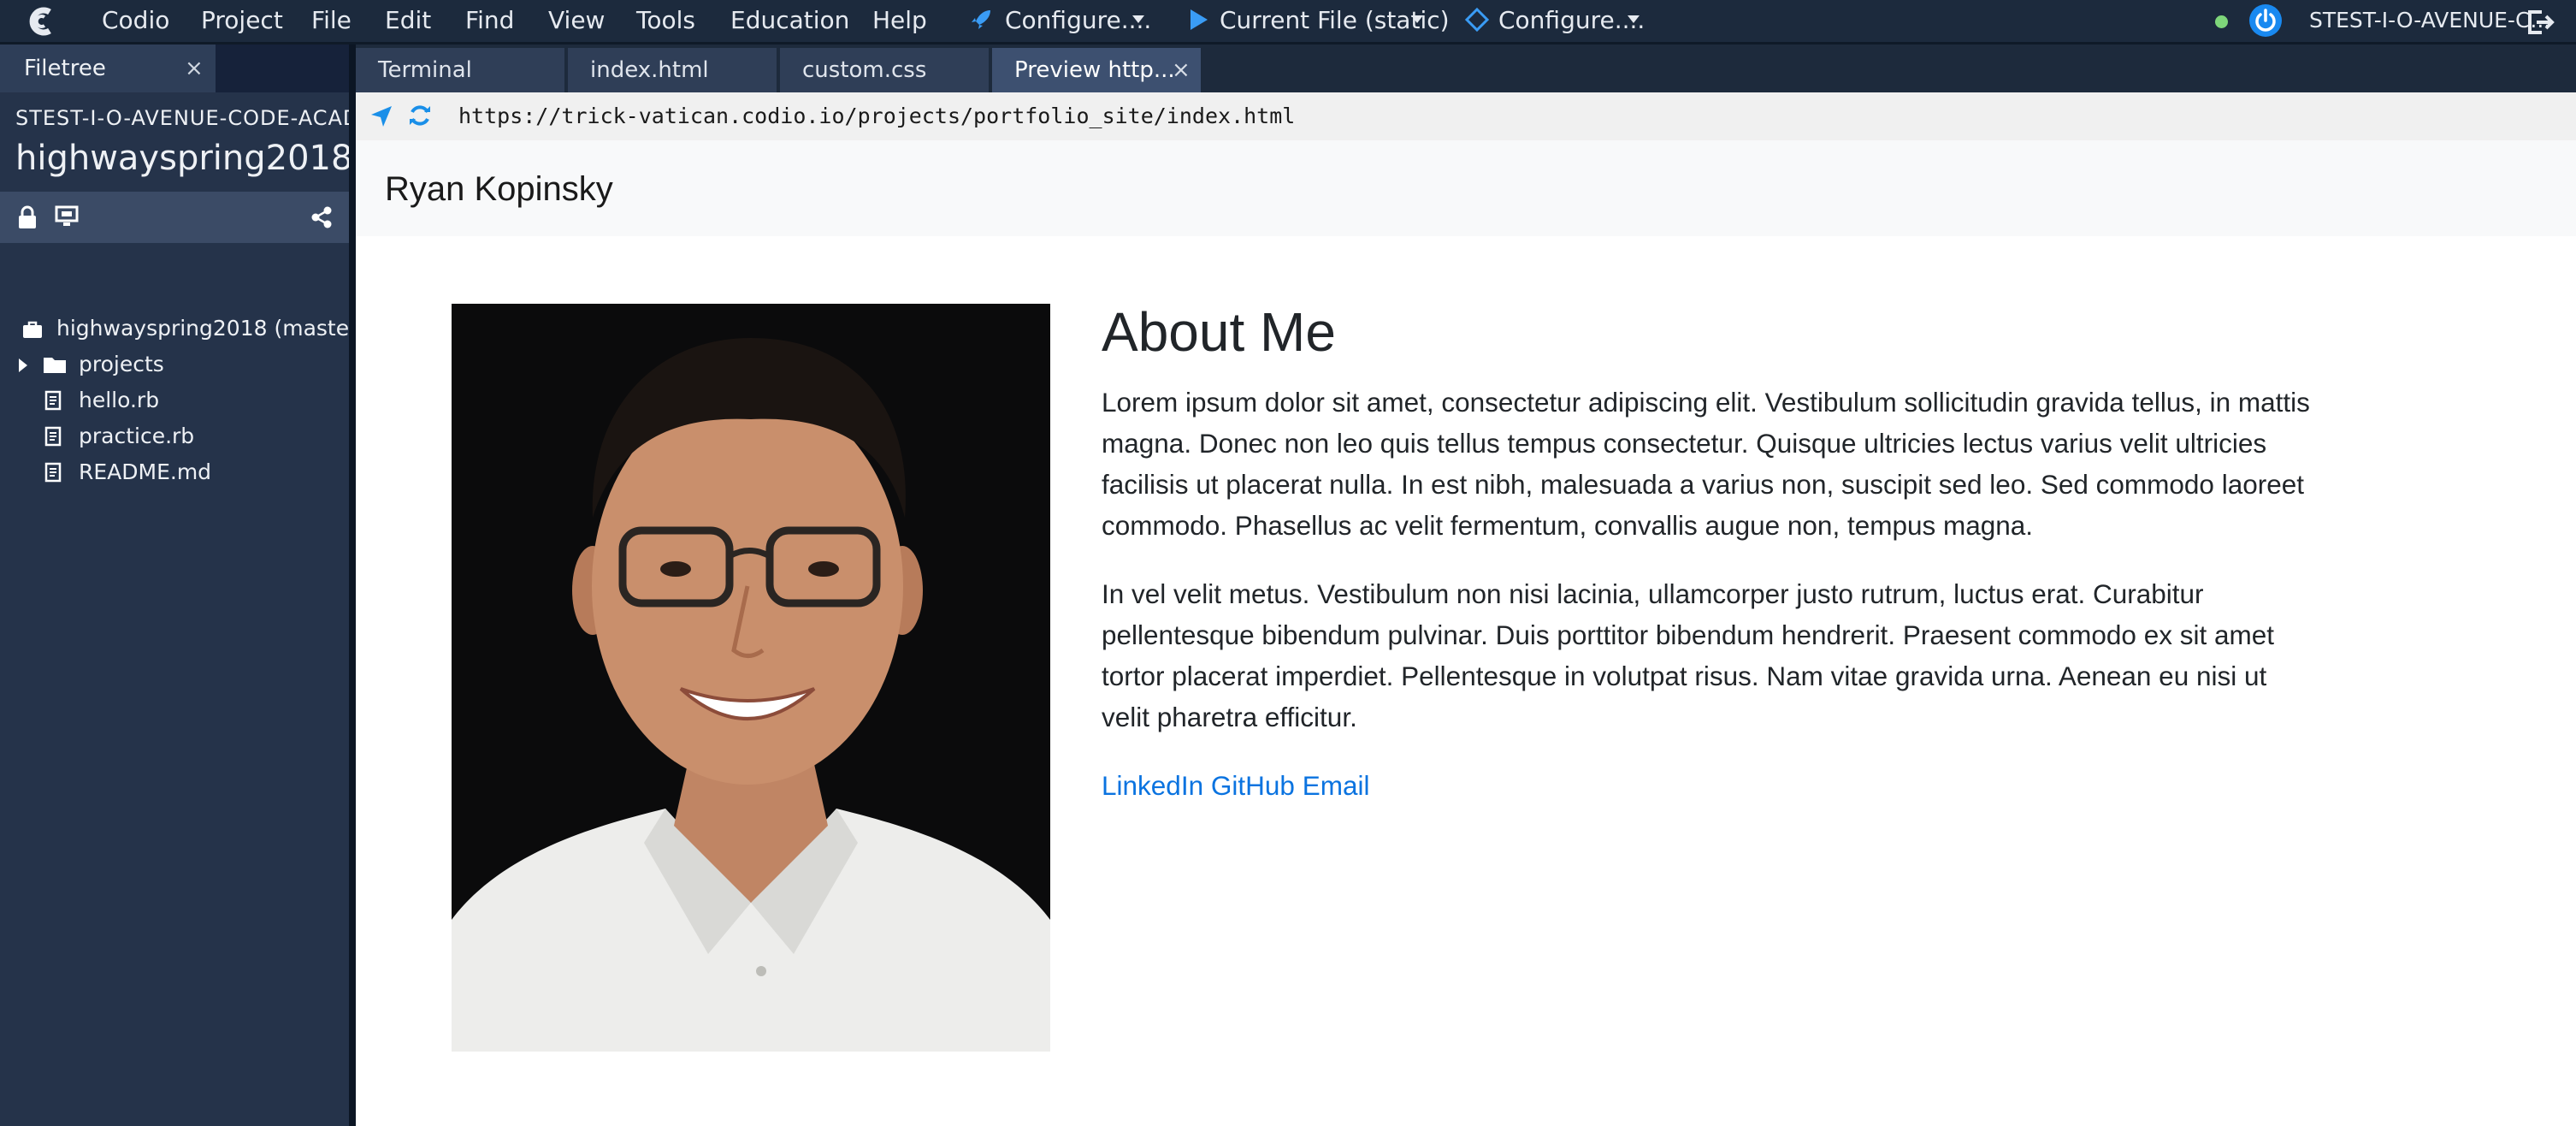 The image size is (2576, 1126). What do you see at coordinates (182, 118) in the screenshot?
I see `organization-name: STEST-I-O-AVENUE-CODE-ACADEMY` at bounding box center [182, 118].